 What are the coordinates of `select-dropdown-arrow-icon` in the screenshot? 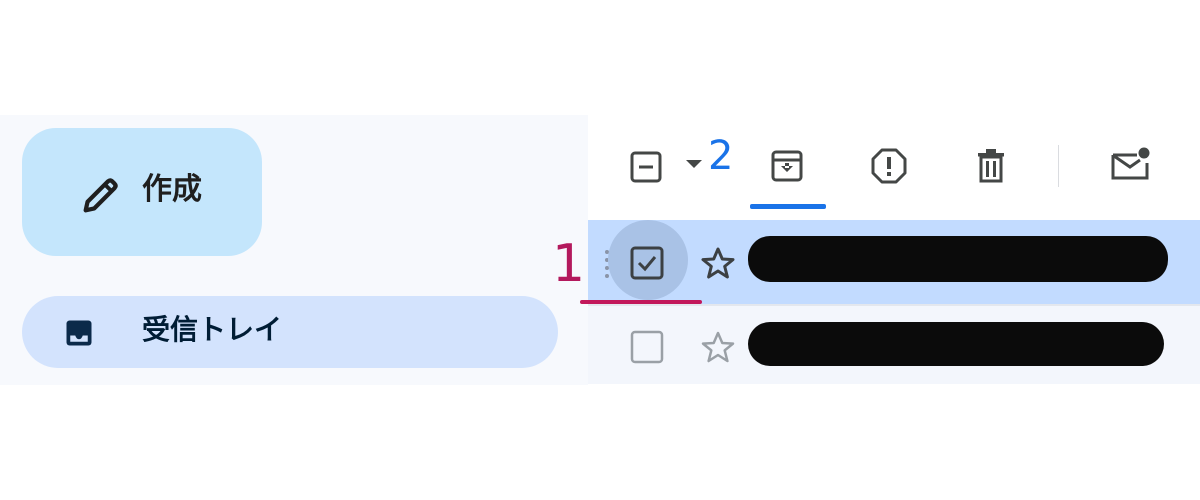 It's located at (694, 164).